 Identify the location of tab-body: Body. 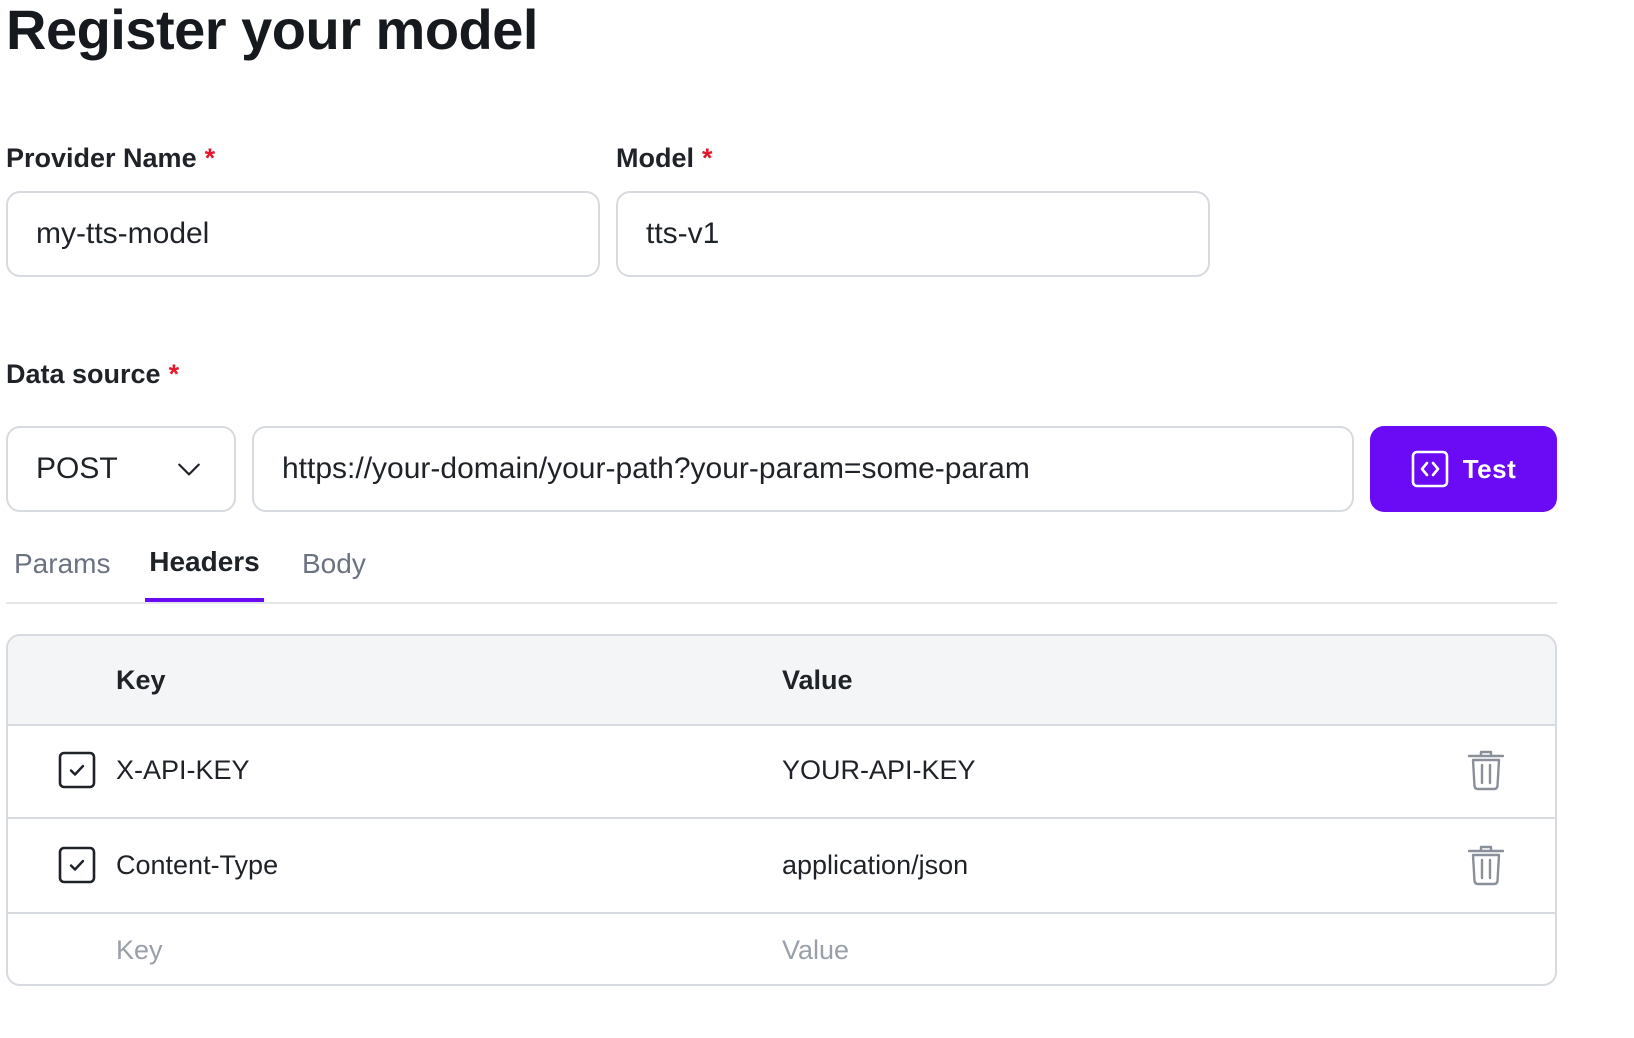
(337, 566).